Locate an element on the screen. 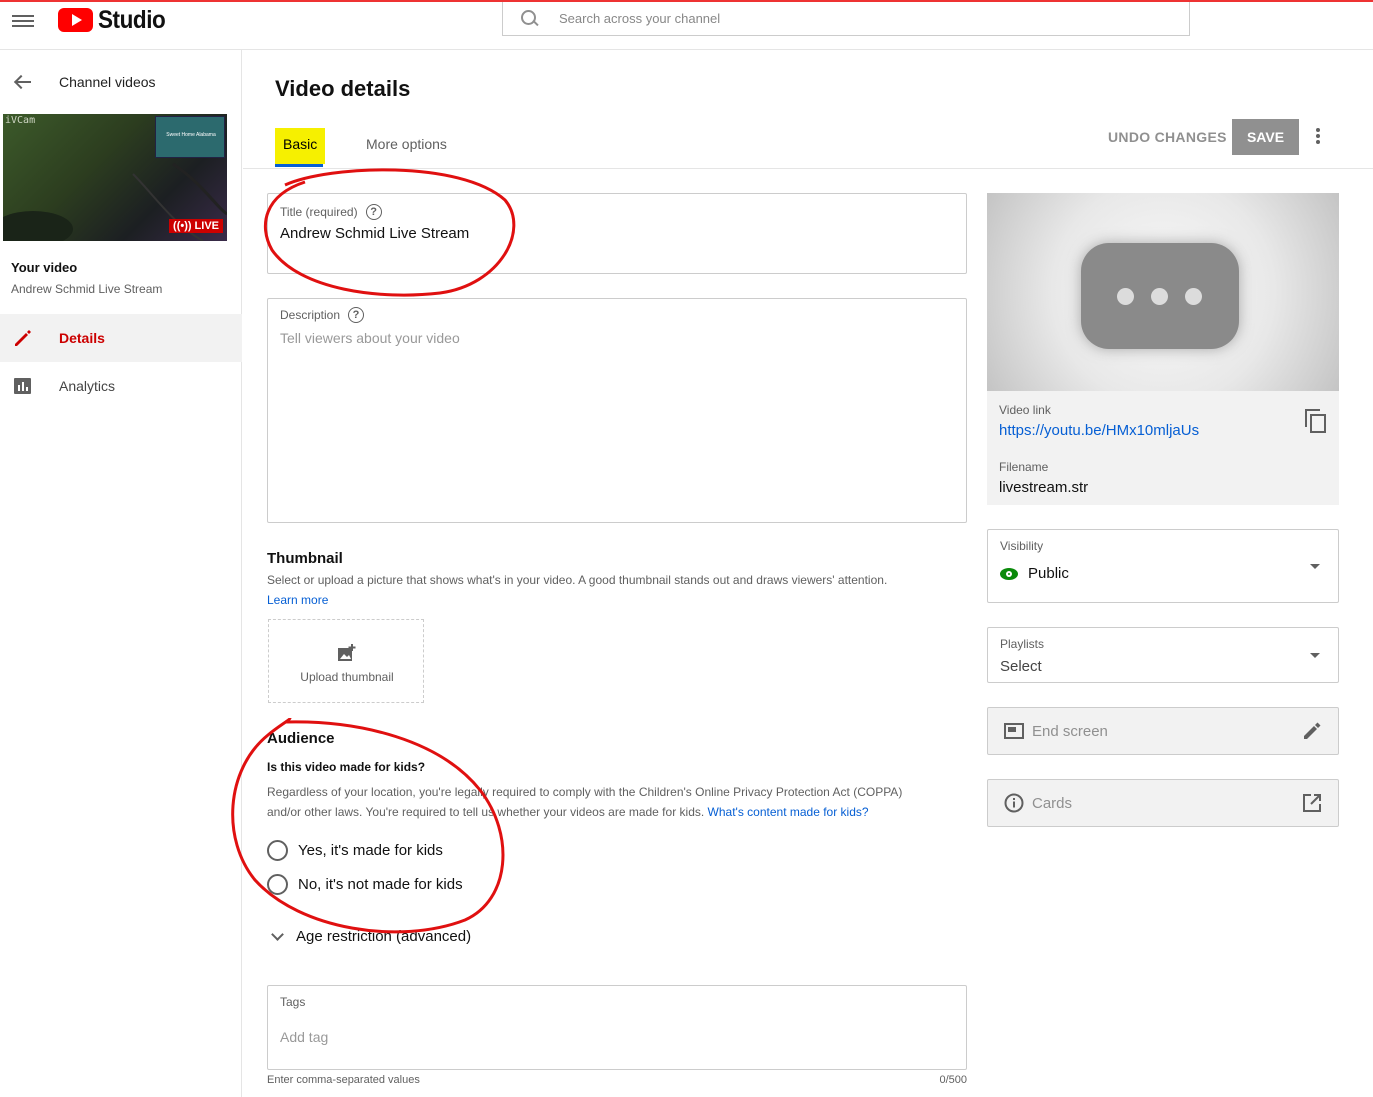 This screenshot has height=1097, width=1373. chevron-down-icon is located at coordinates (277, 934).